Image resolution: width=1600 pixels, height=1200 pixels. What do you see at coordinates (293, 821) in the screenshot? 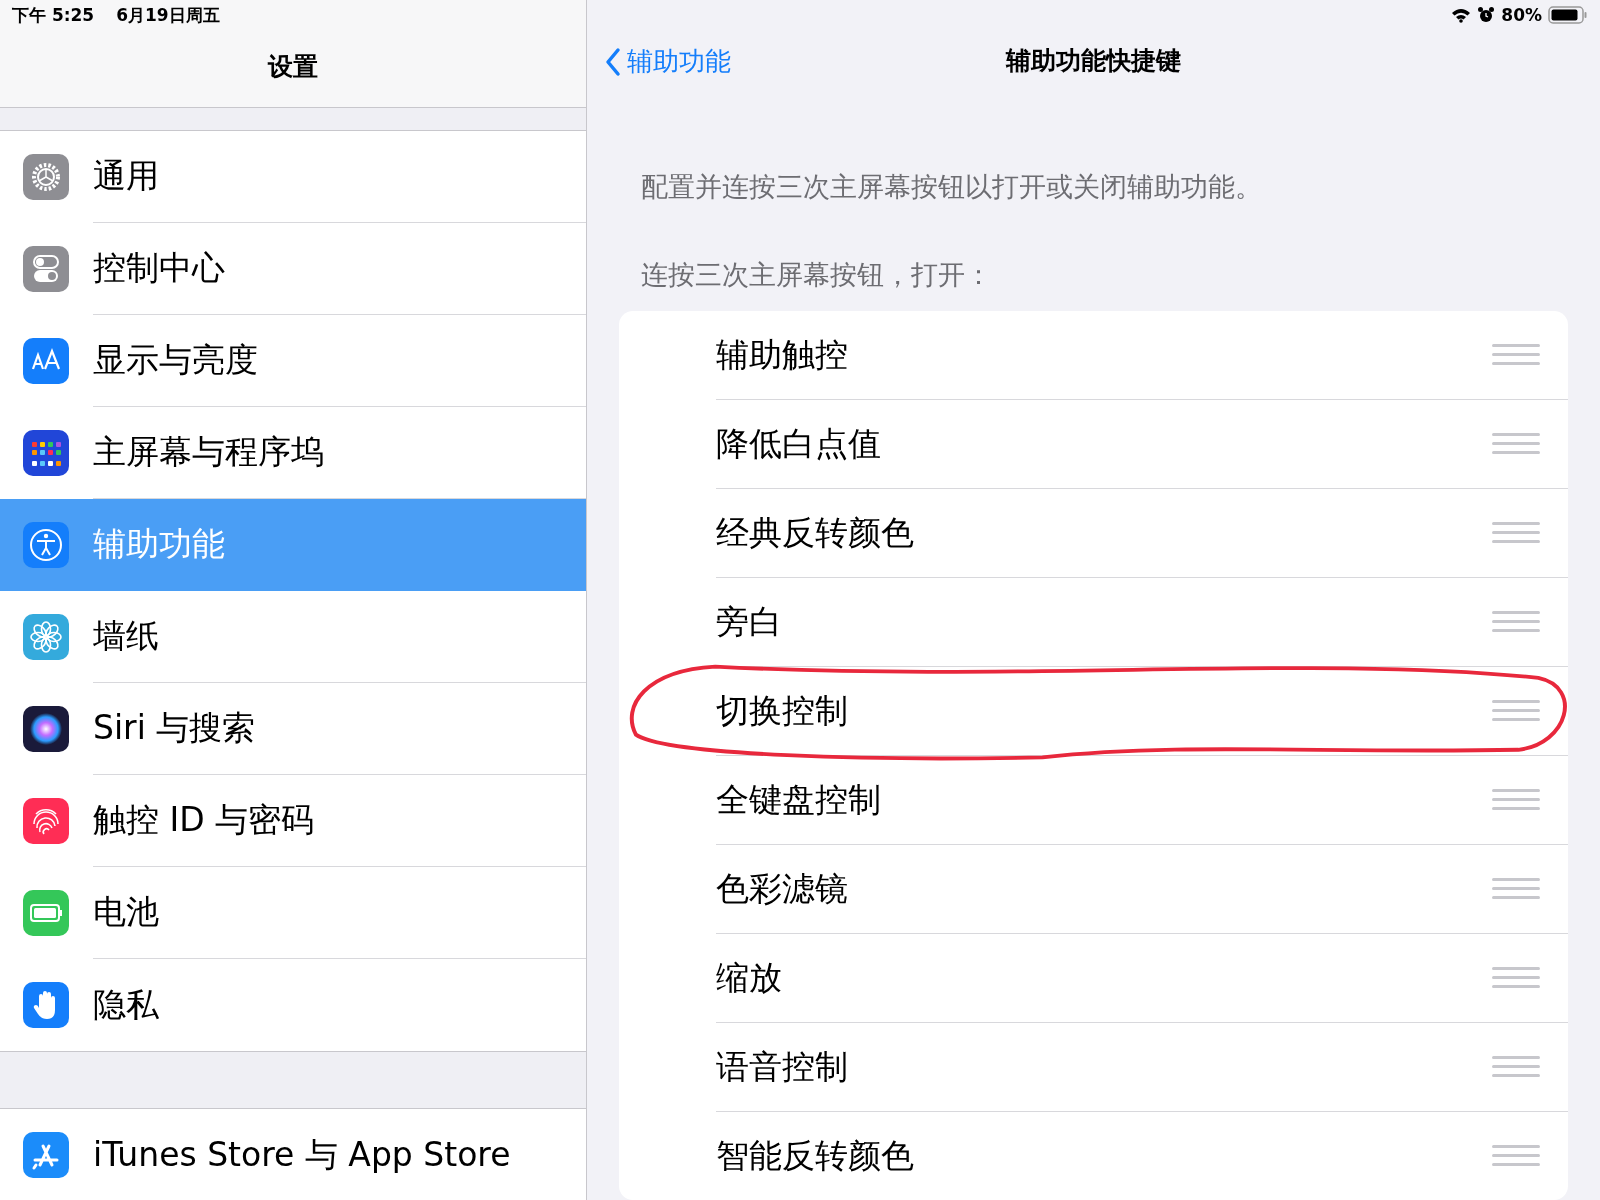
I see `sidebar-item: 触控 ID 与密码` at bounding box center [293, 821].